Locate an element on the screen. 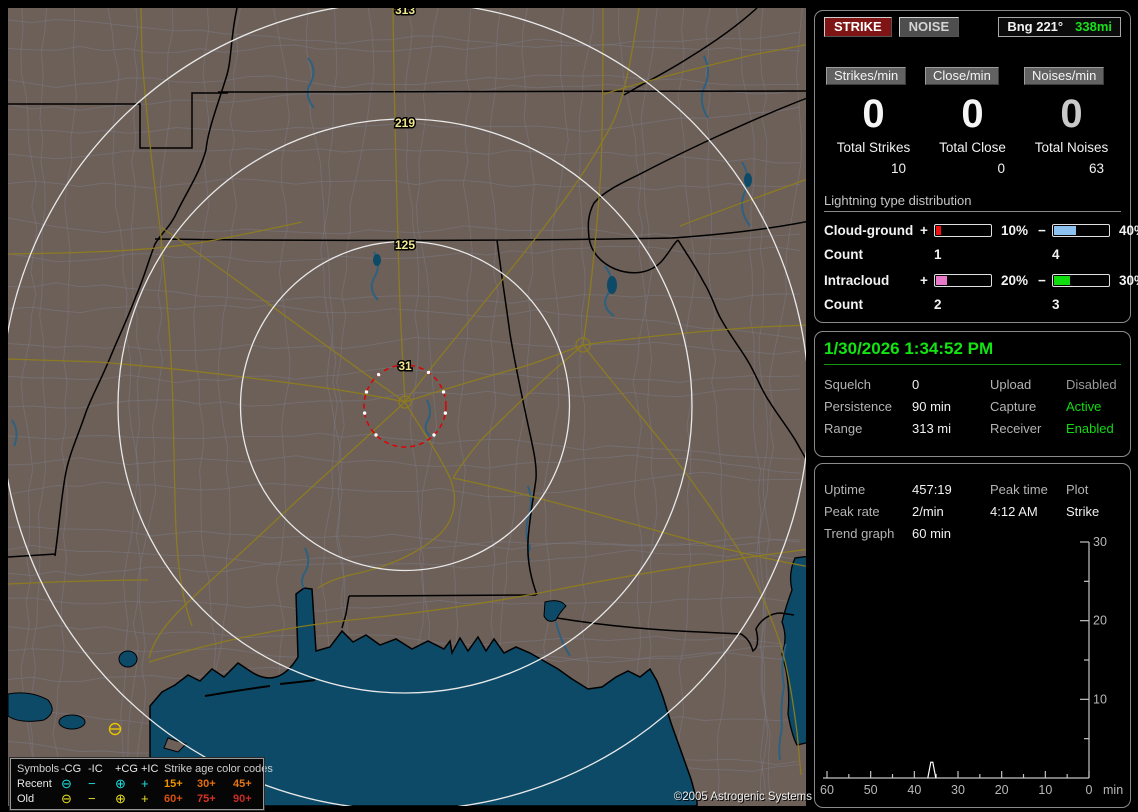  stat-row-1: Peak rate 2/min 4:12 AM Strike is located at coordinates (972, 511).